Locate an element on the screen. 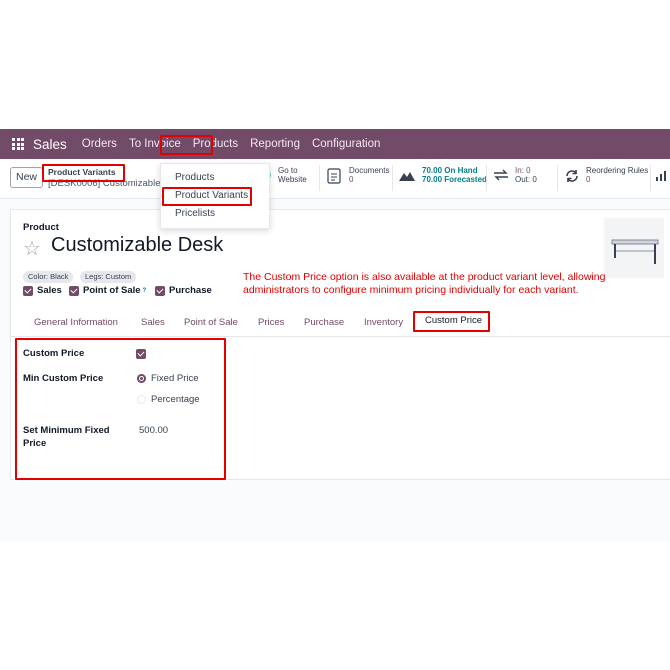 Image resolution: width=670 pixels, height=670 pixels. reordering-label: Reordering Rules is located at coordinates (617, 170).